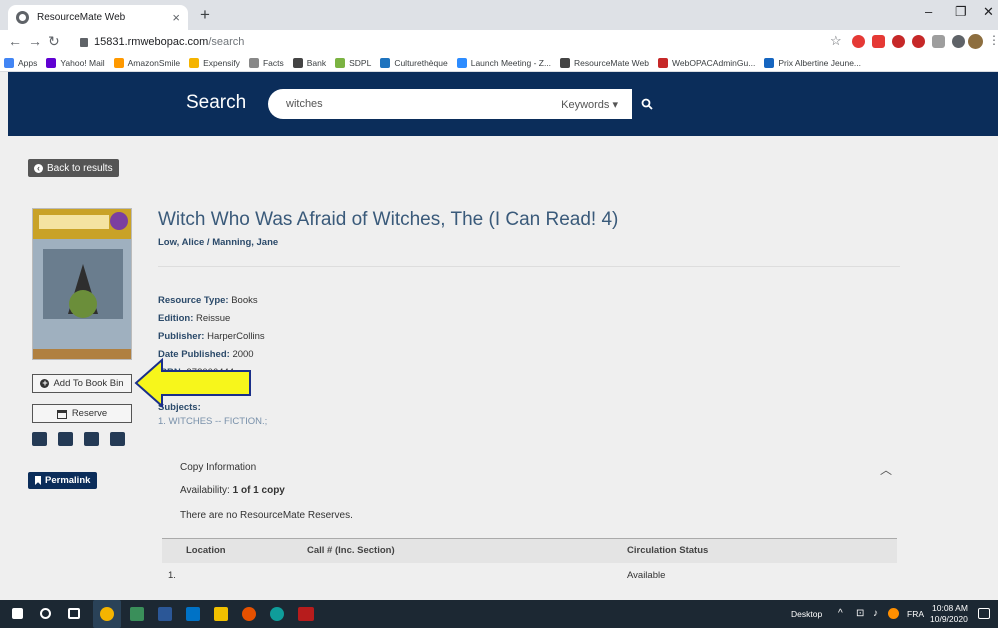  I want to click on search-mode-dropdown: Keywords ▾, so click(589, 104).